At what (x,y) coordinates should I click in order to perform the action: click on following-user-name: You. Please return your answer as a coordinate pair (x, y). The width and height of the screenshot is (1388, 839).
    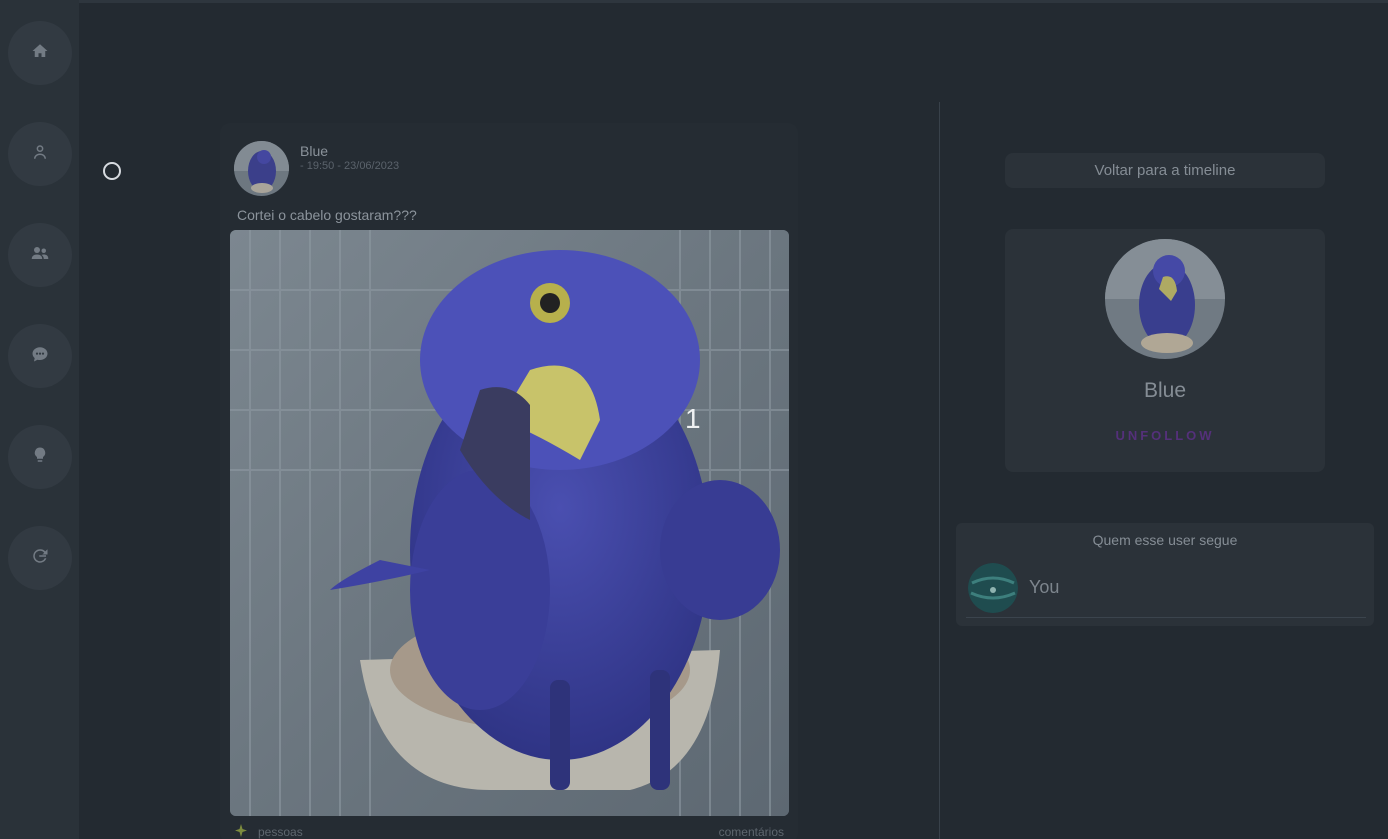
    Looking at the image, I should click on (1044, 587).